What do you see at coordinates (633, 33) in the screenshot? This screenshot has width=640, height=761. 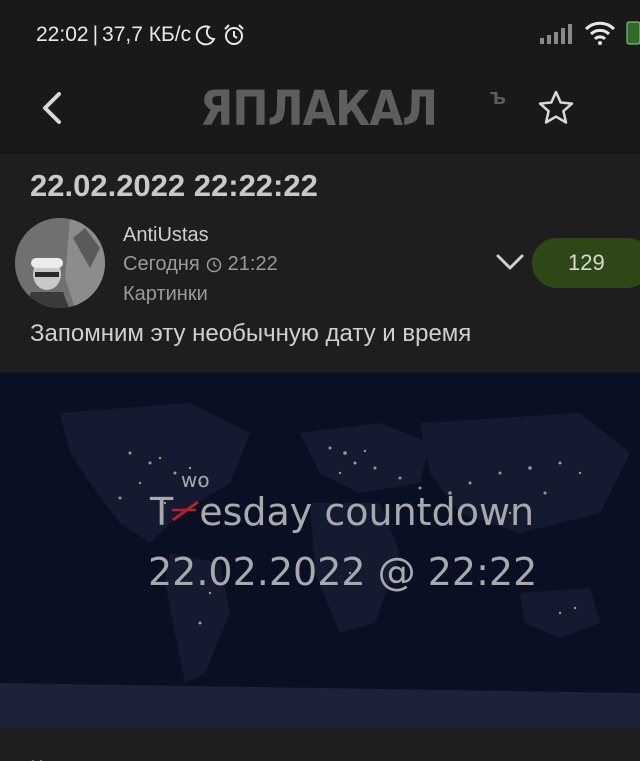 I see `battery-icon` at bounding box center [633, 33].